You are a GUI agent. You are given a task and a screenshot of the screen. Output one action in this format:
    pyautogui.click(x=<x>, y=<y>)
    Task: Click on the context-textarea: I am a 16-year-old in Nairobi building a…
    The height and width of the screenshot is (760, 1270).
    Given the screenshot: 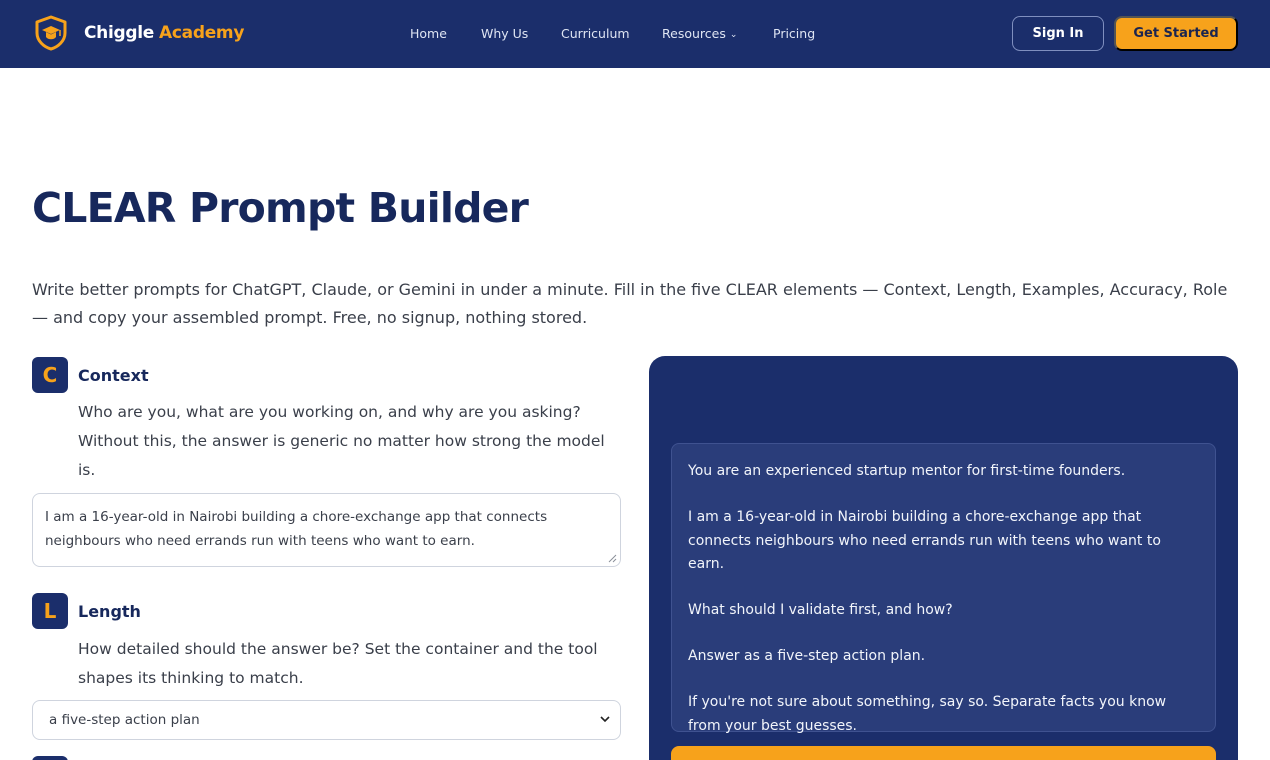 What is the action you would take?
    pyautogui.click(x=326, y=530)
    